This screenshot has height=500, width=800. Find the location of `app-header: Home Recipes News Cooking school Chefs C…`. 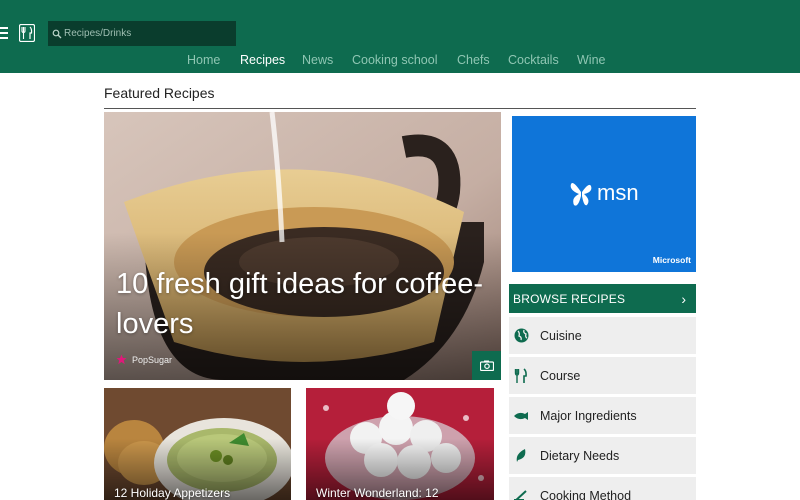

app-header: Home Recipes News Cooking school Chefs C… is located at coordinates (400, 36).